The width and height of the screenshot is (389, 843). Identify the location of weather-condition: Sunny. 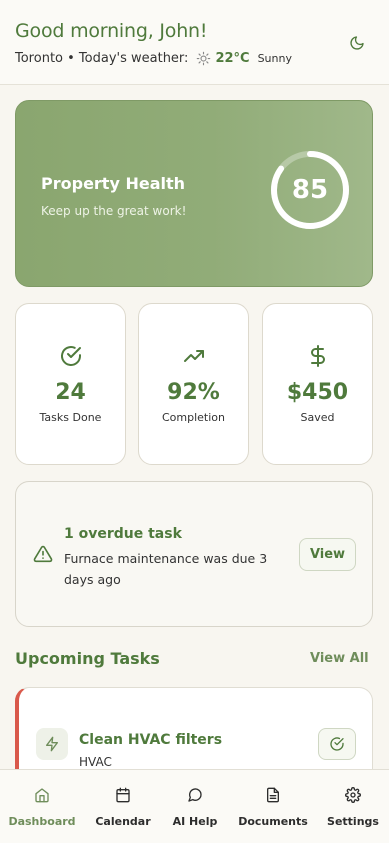
(274, 58).